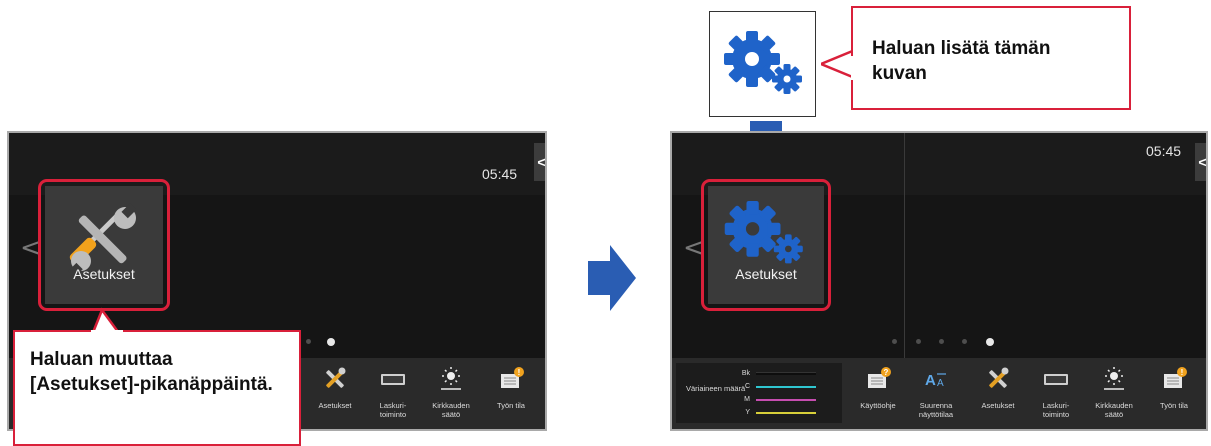 This screenshot has width=1211, height=446. I want to click on text-enlarge-icon: A A, so click(935, 380).